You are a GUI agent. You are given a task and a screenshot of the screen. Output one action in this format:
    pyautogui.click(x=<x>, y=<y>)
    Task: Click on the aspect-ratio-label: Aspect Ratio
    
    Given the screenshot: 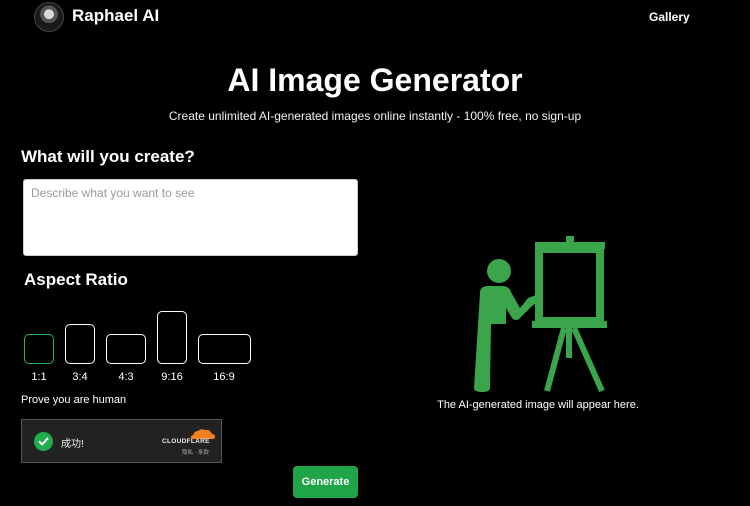 What is the action you would take?
    pyautogui.click(x=76, y=279)
    